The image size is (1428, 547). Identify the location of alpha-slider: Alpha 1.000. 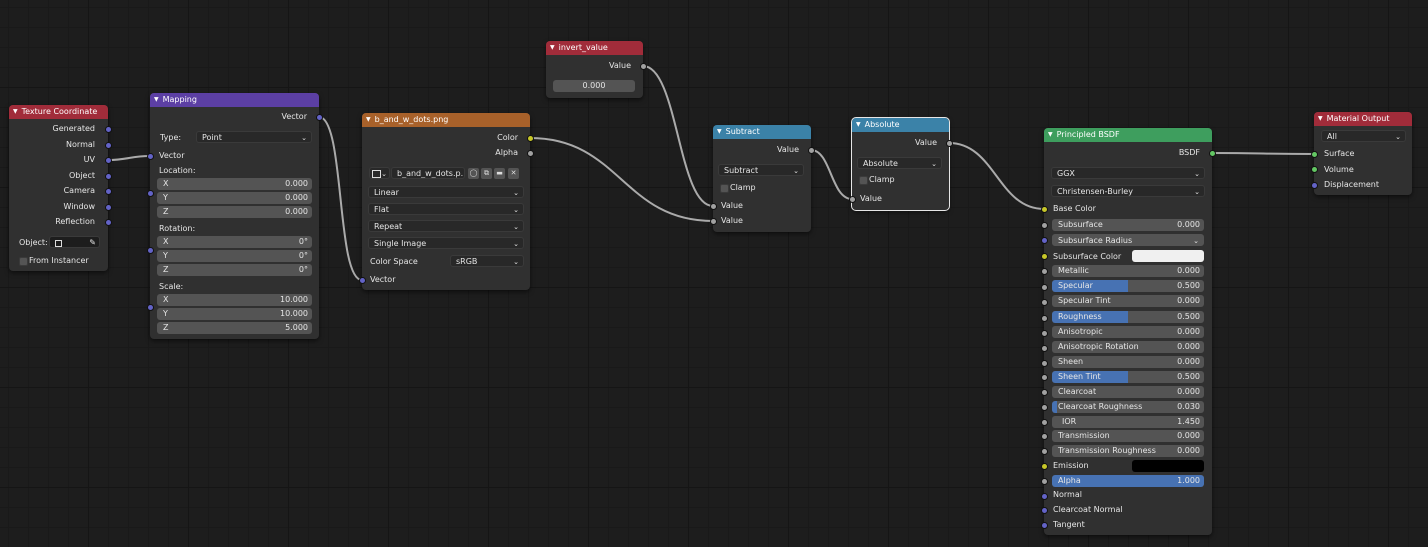
(1128, 481).